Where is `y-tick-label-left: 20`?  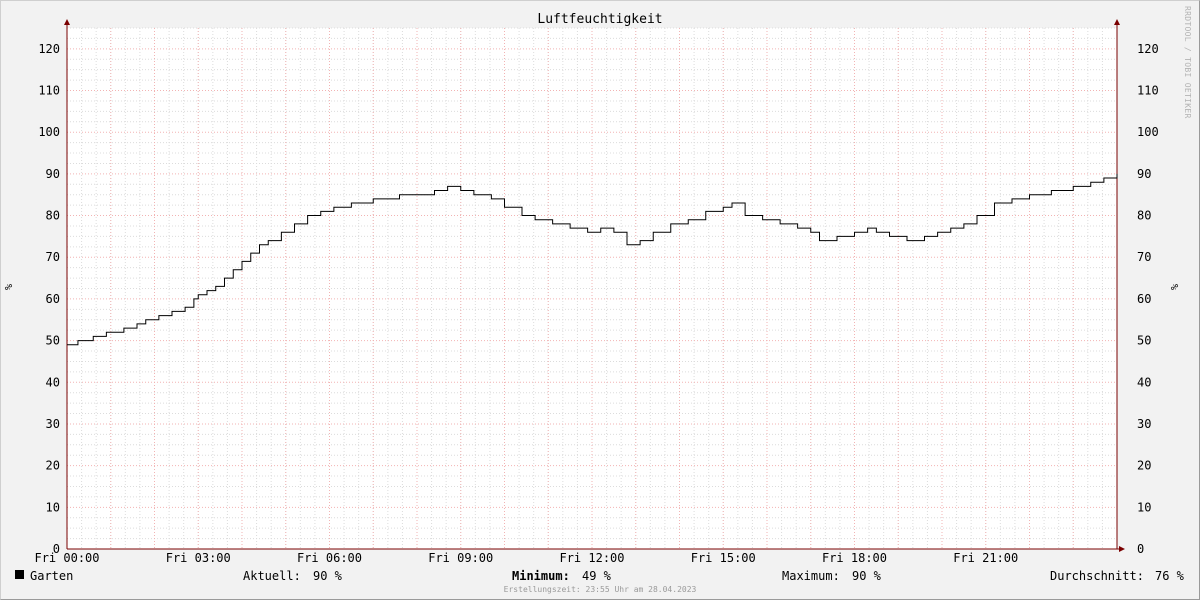
y-tick-label-left: 20 is located at coordinates (53, 466).